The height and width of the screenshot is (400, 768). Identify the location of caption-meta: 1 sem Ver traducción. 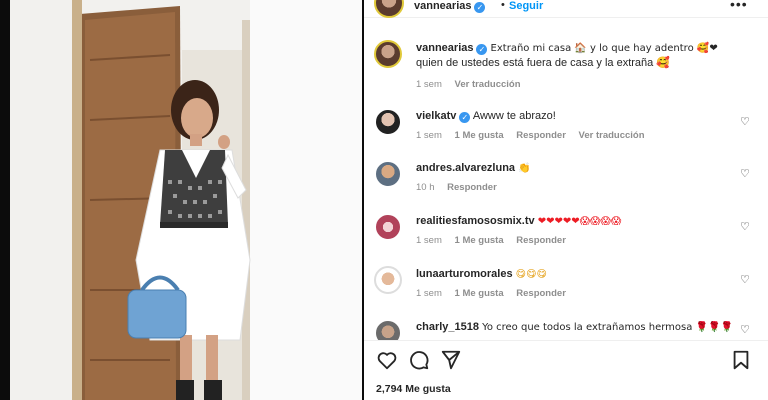
(473, 84).